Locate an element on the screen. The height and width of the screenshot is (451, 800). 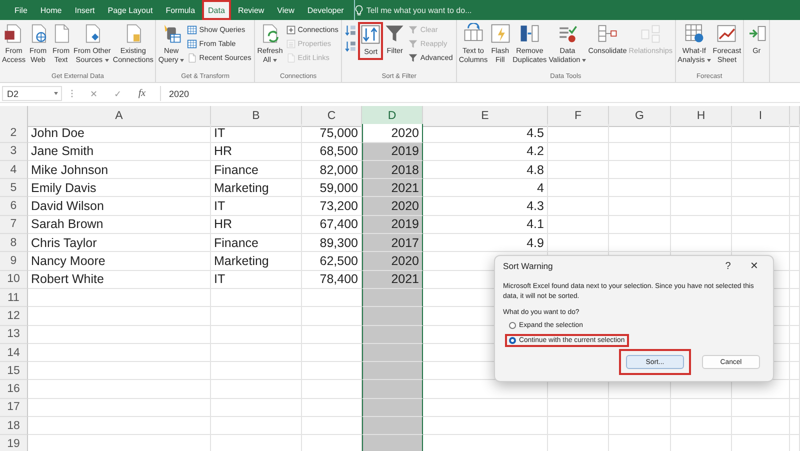
table-cell: 2021 is located at coordinates (392, 188).